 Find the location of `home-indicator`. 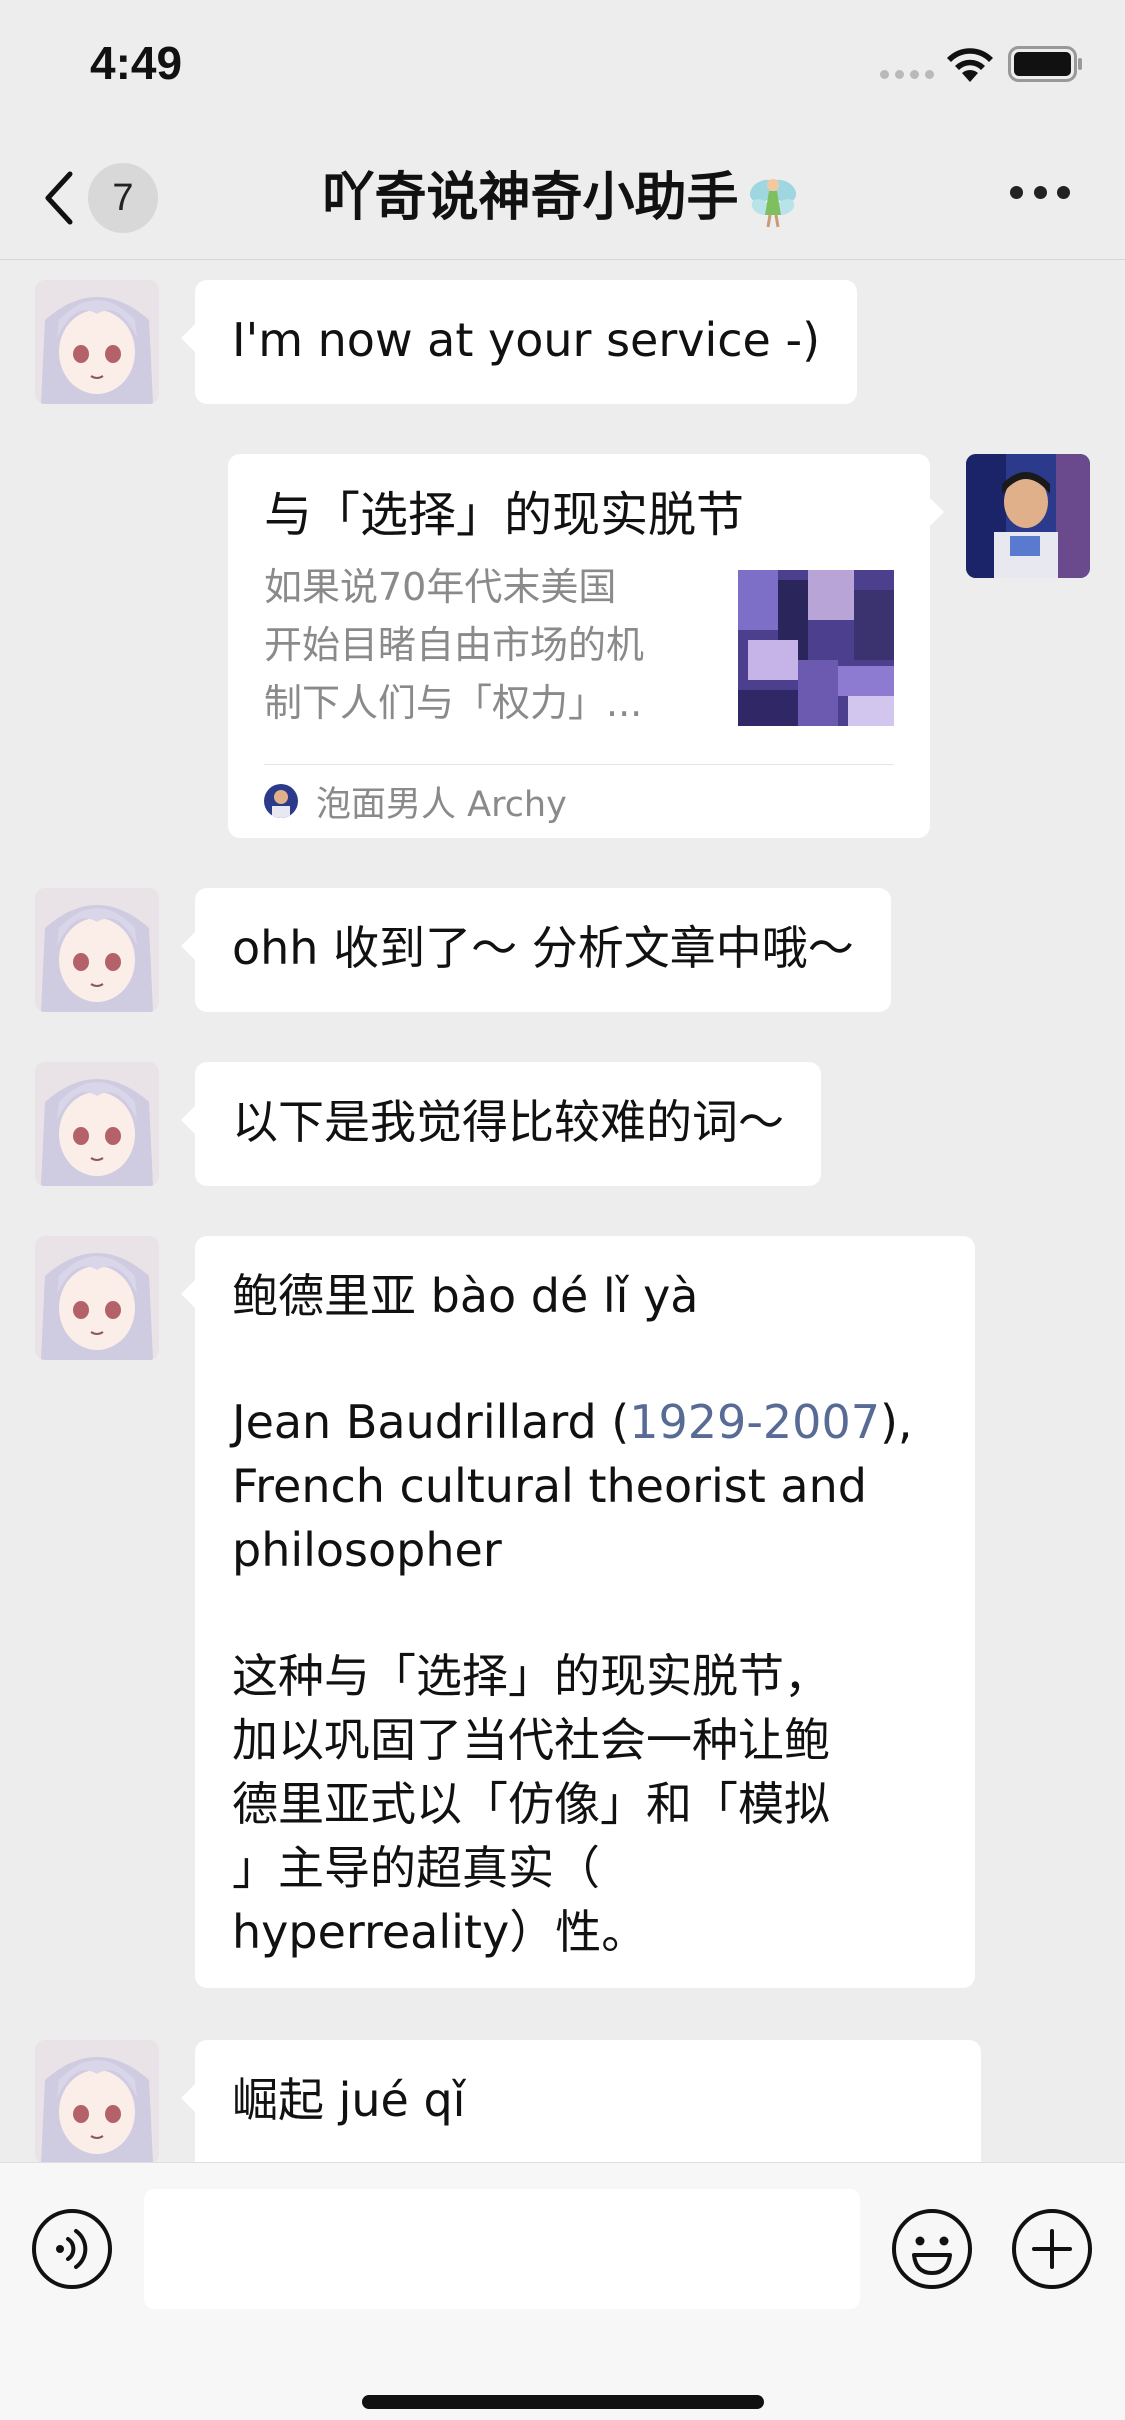

home-indicator is located at coordinates (563, 2402).